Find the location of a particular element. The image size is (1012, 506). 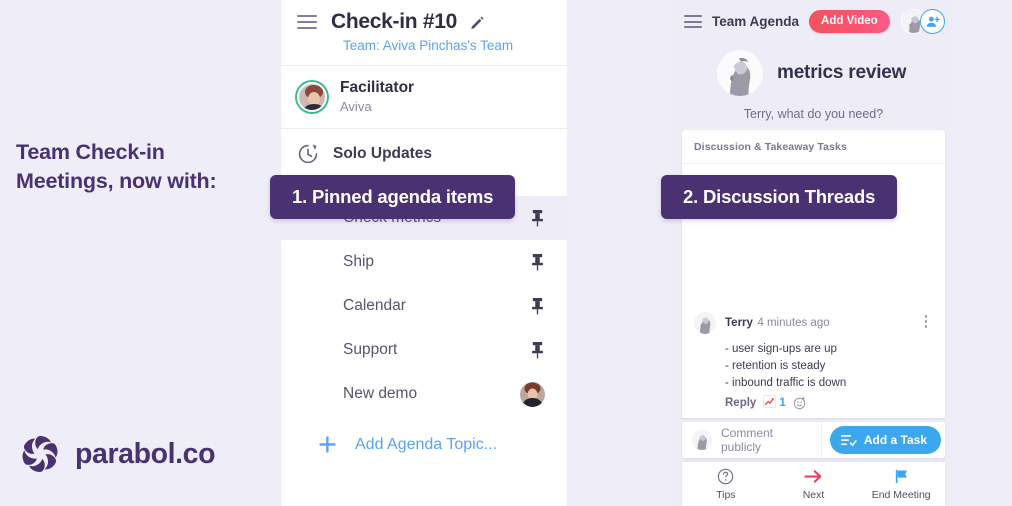

agenda-item-label: New demo is located at coordinates (380, 393).